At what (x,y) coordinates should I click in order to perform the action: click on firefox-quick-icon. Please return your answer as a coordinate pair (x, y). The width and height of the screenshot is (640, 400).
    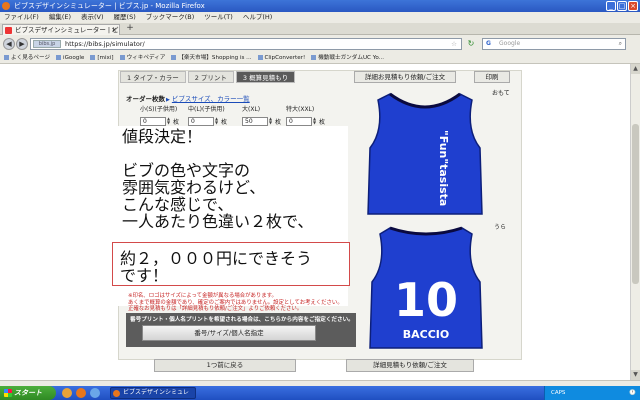
    Looking at the image, I should click on (81, 393).